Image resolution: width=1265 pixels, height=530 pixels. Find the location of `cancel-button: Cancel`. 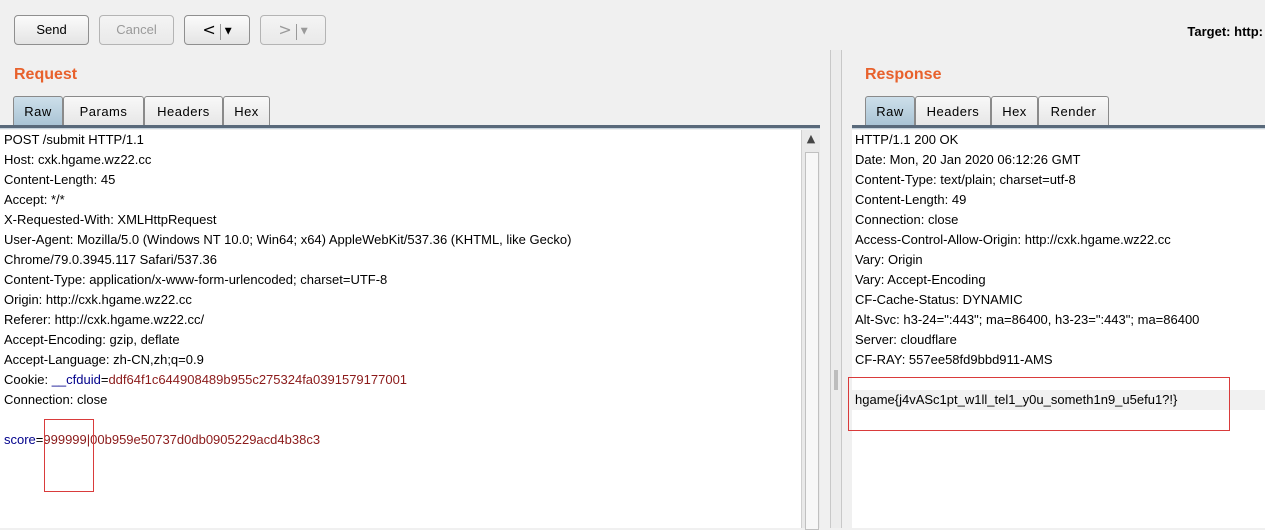

cancel-button: Cancel is located at coordinates (136, 30).